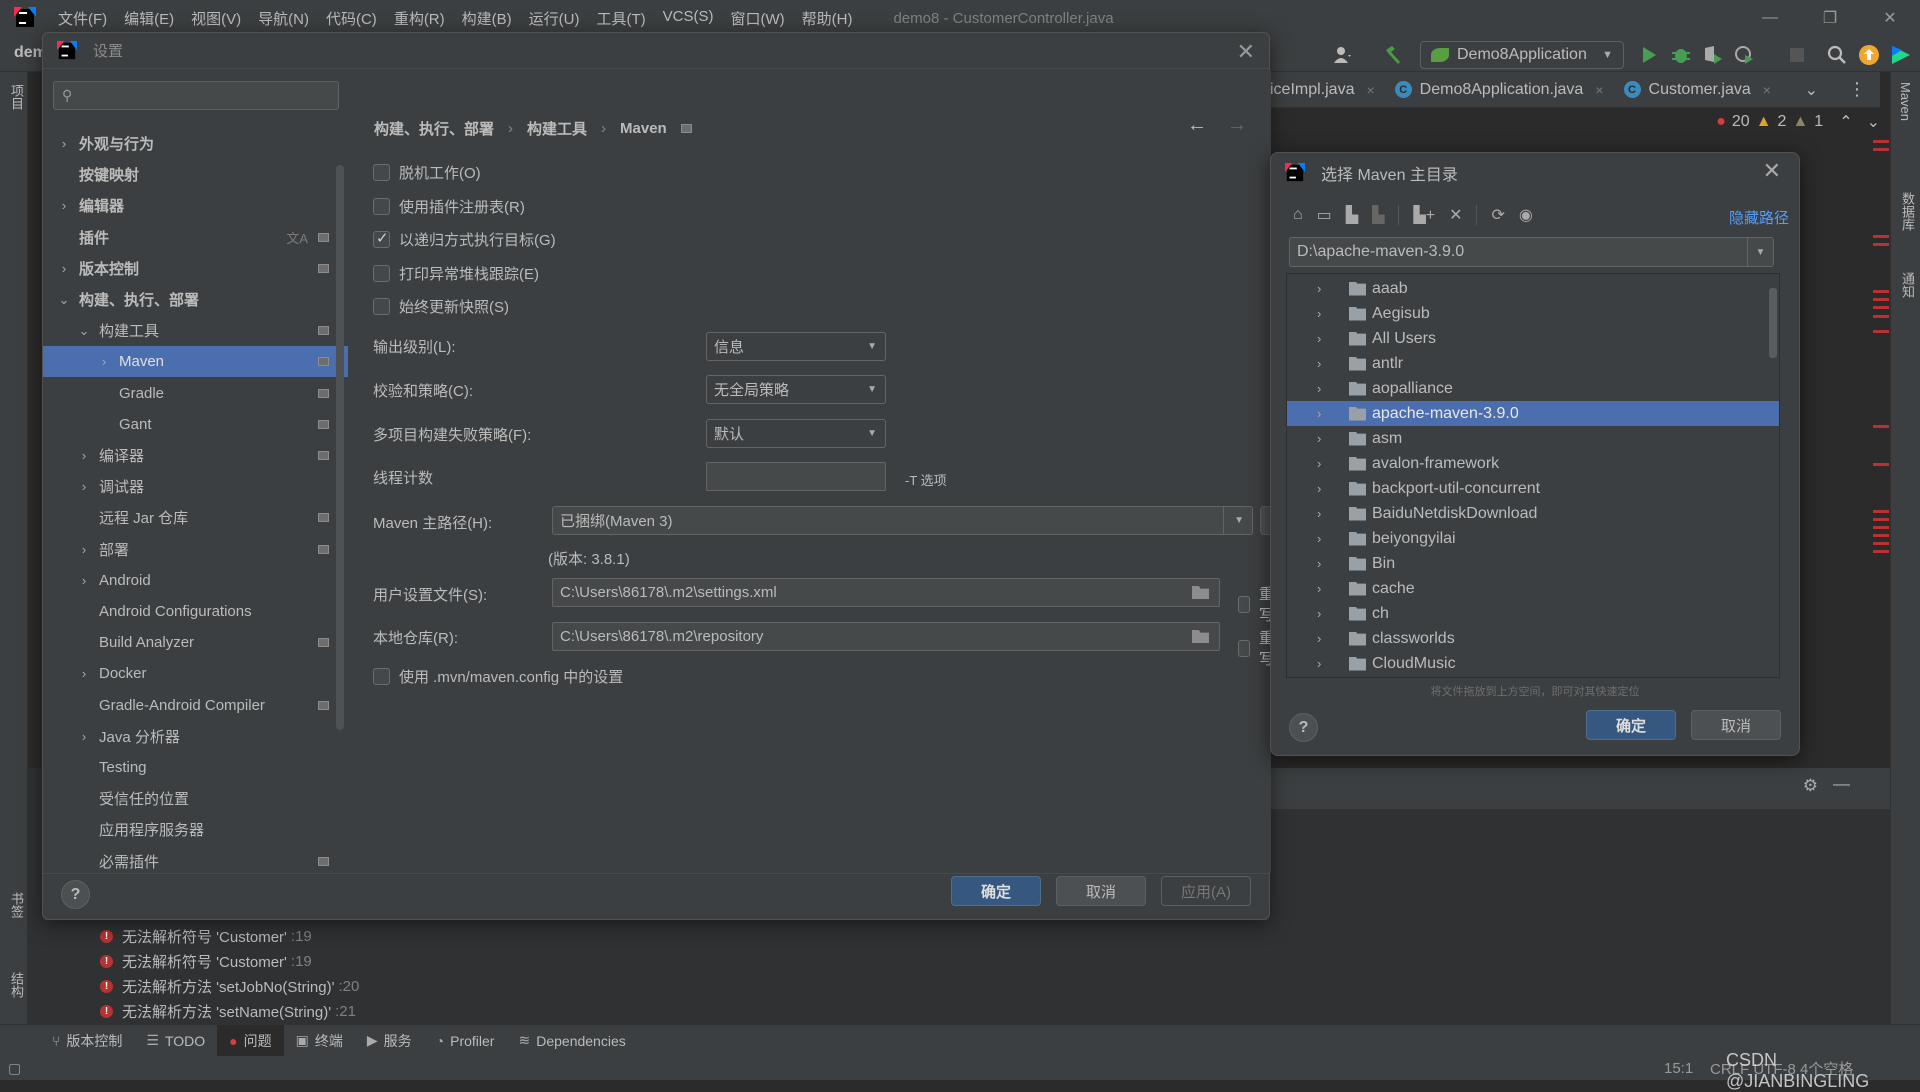  Describe the element at coordinates (1770, 18) in the screenshot. I see `minimize-button: —` at that location.